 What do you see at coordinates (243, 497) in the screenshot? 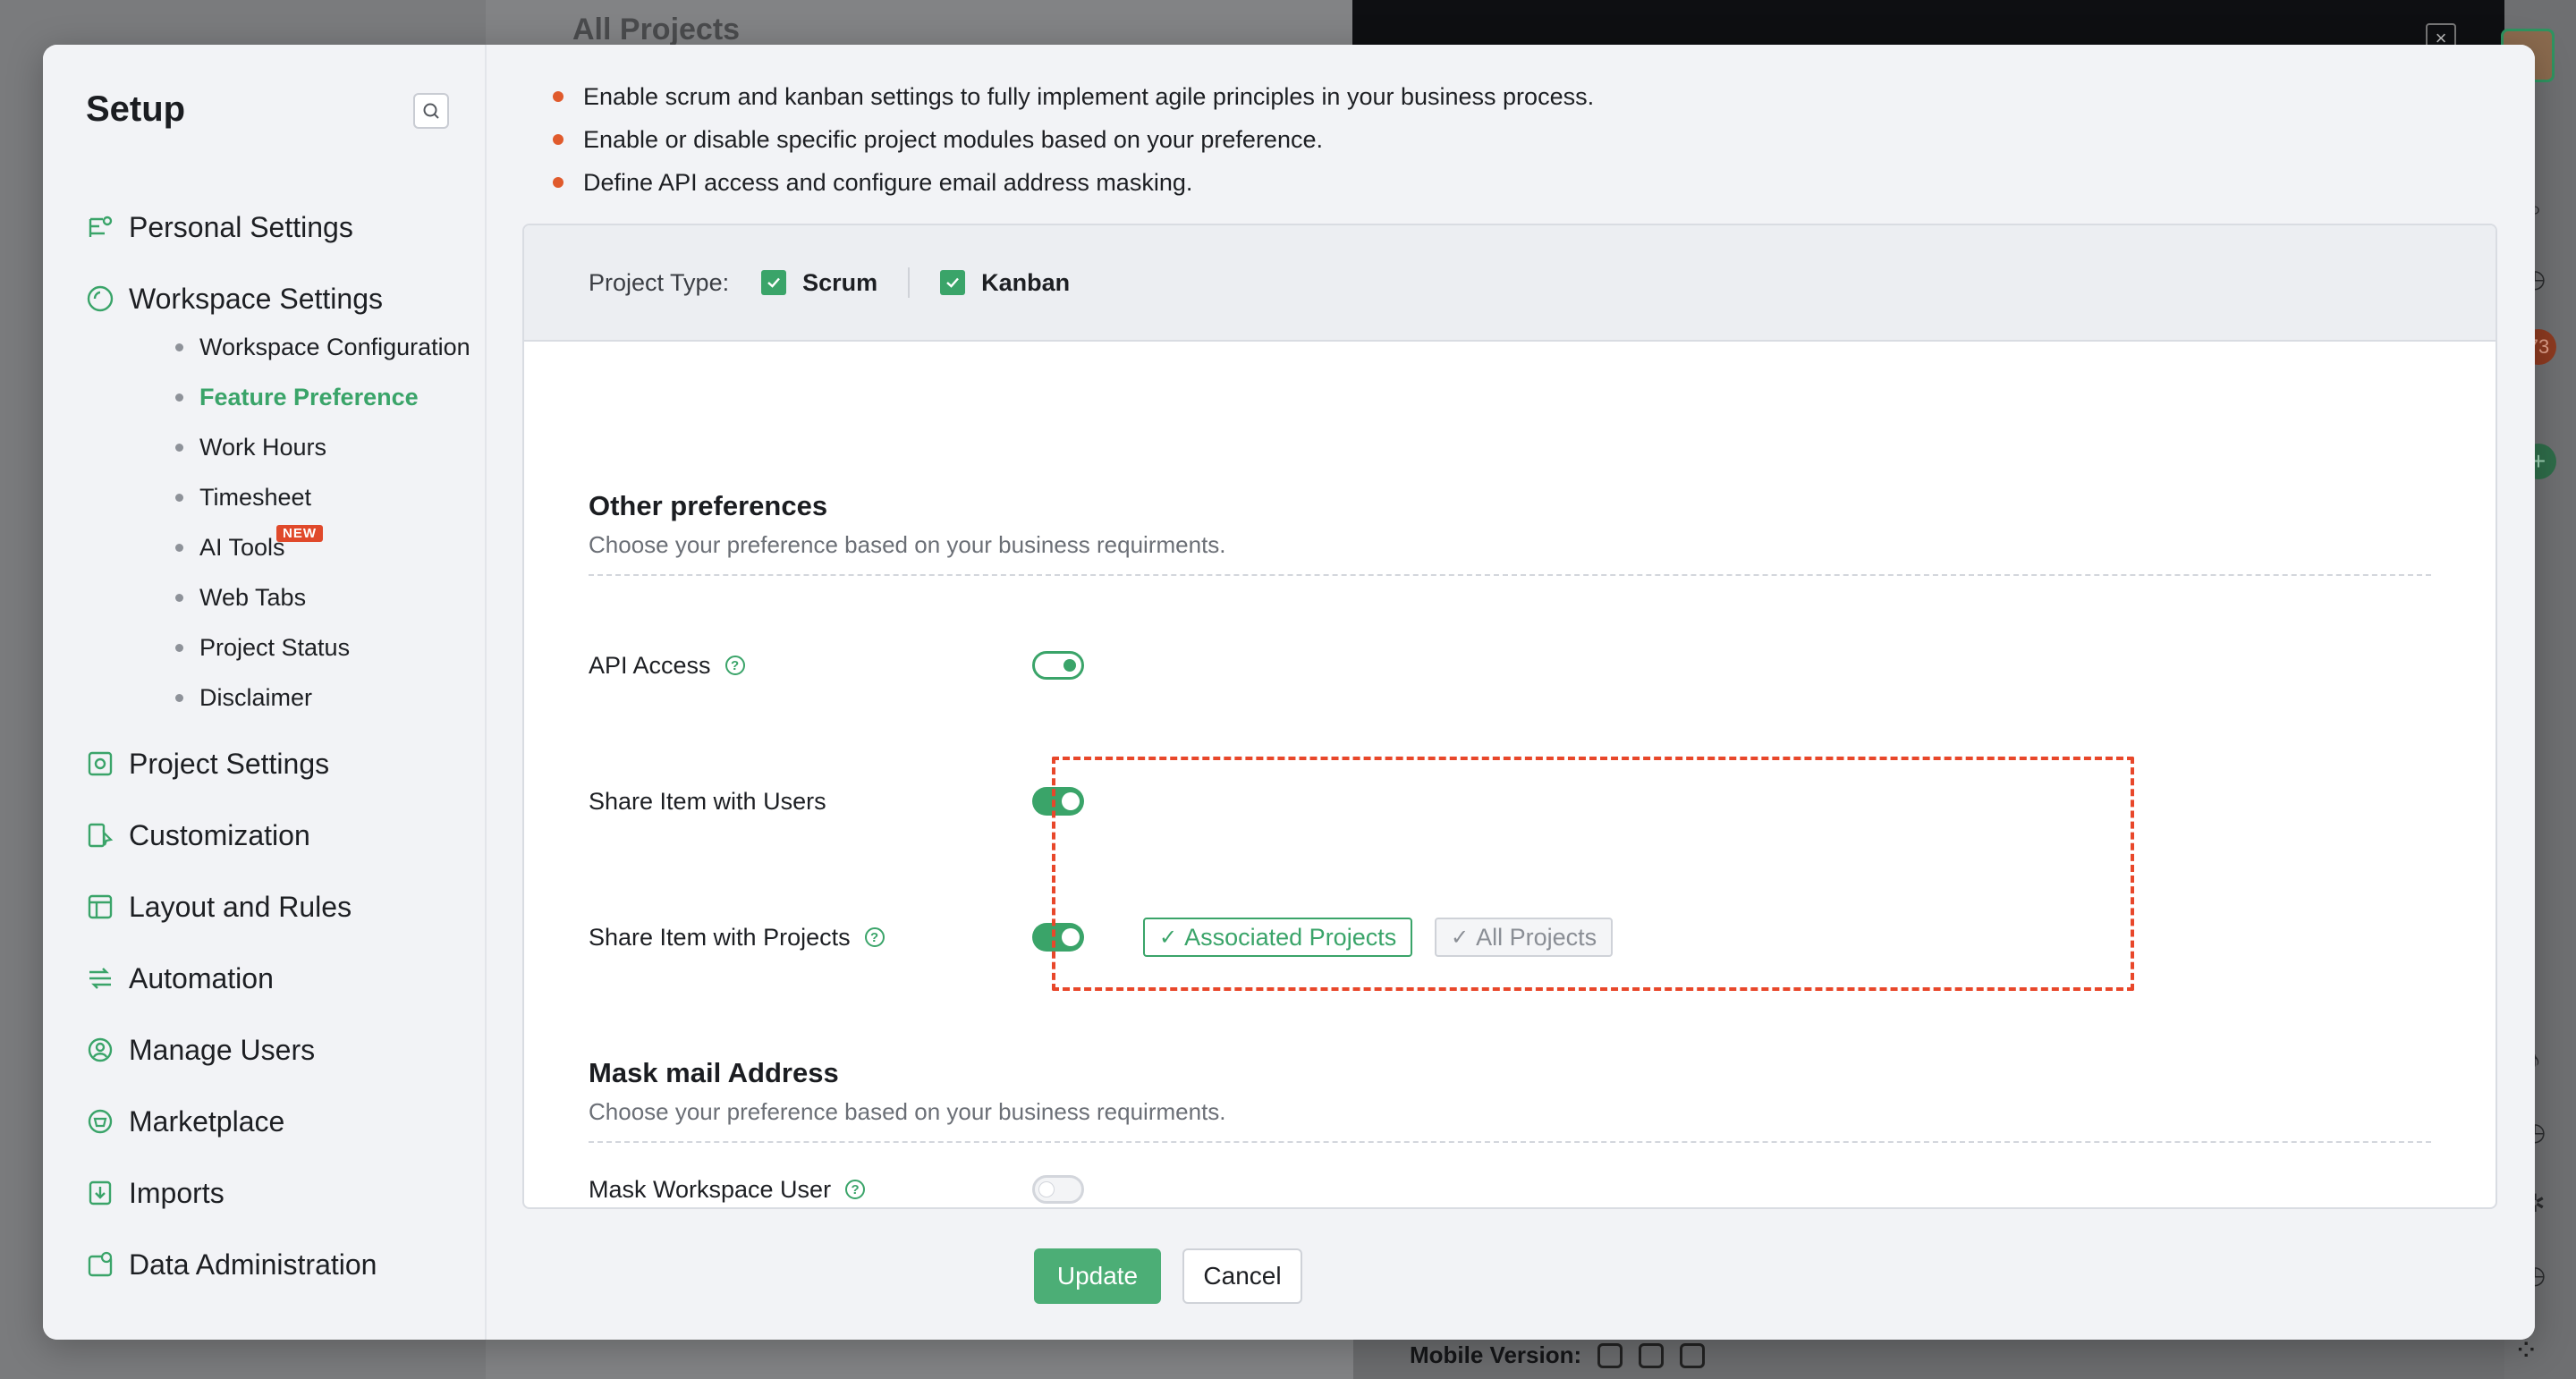
I see `subitem-timesheet: Timesheet` at bounding box center [243, 497].